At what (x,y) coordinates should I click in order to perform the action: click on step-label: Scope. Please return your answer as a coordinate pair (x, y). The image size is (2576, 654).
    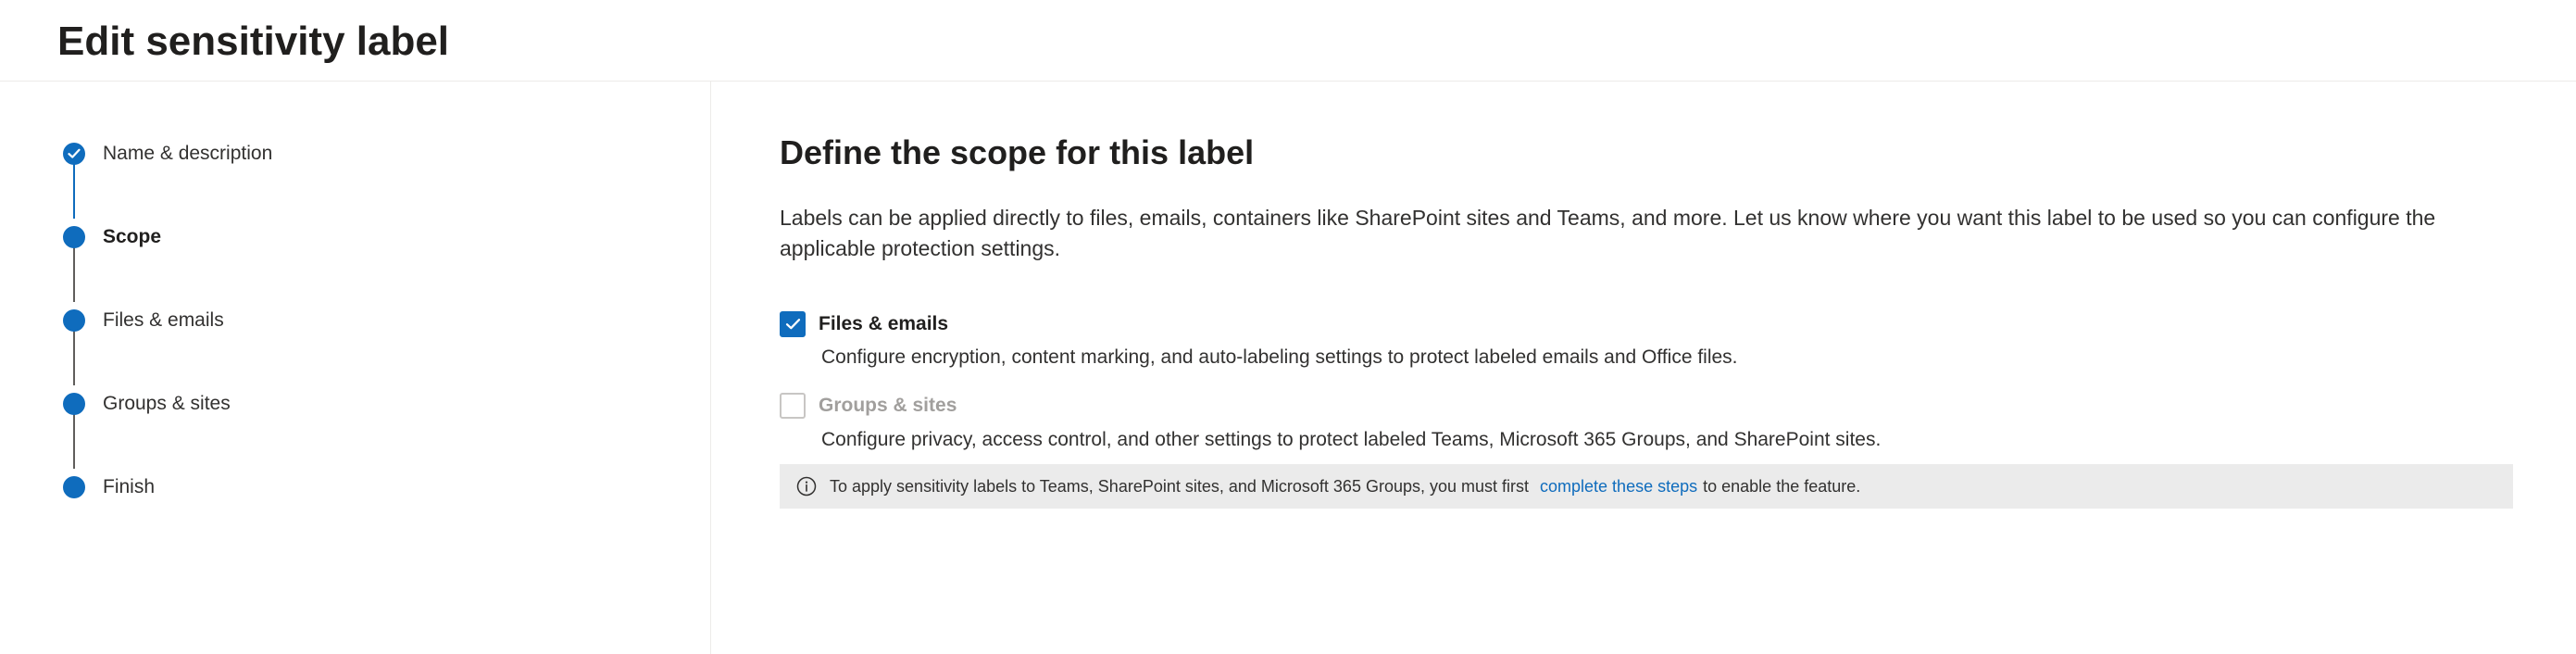
    Looking at the image, I should click on (132, 236).